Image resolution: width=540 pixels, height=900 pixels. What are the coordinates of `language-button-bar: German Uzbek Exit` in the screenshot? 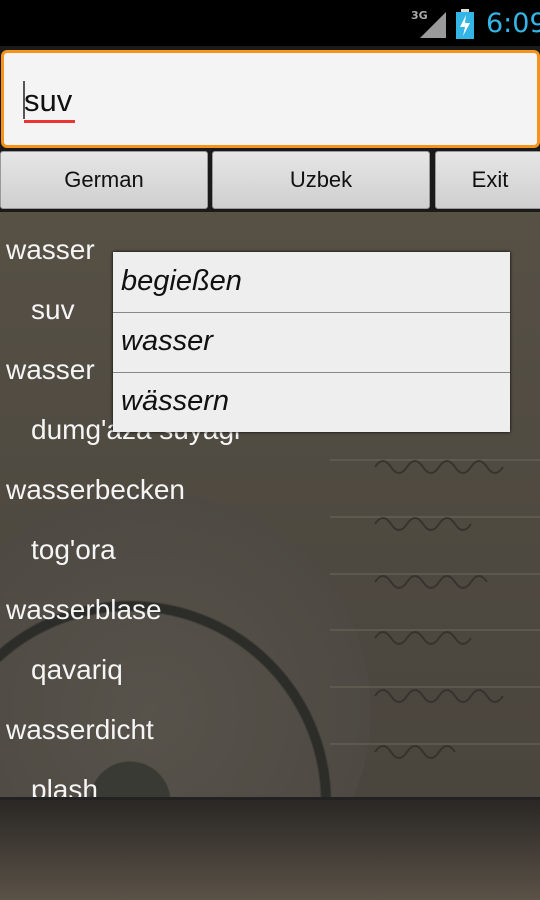 It's located at (270, 181).